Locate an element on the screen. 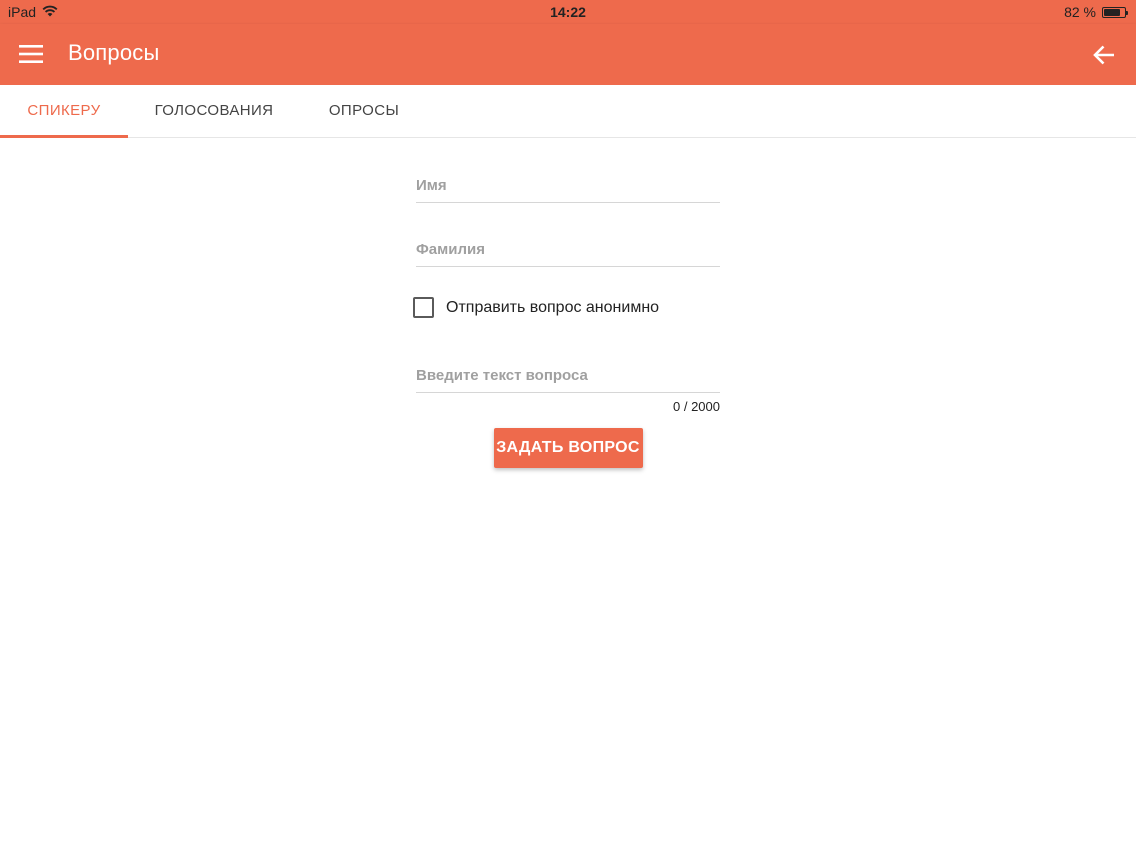 This screenshot has width=1136, height=852. last-name-input is located at coordinates (568, 249).